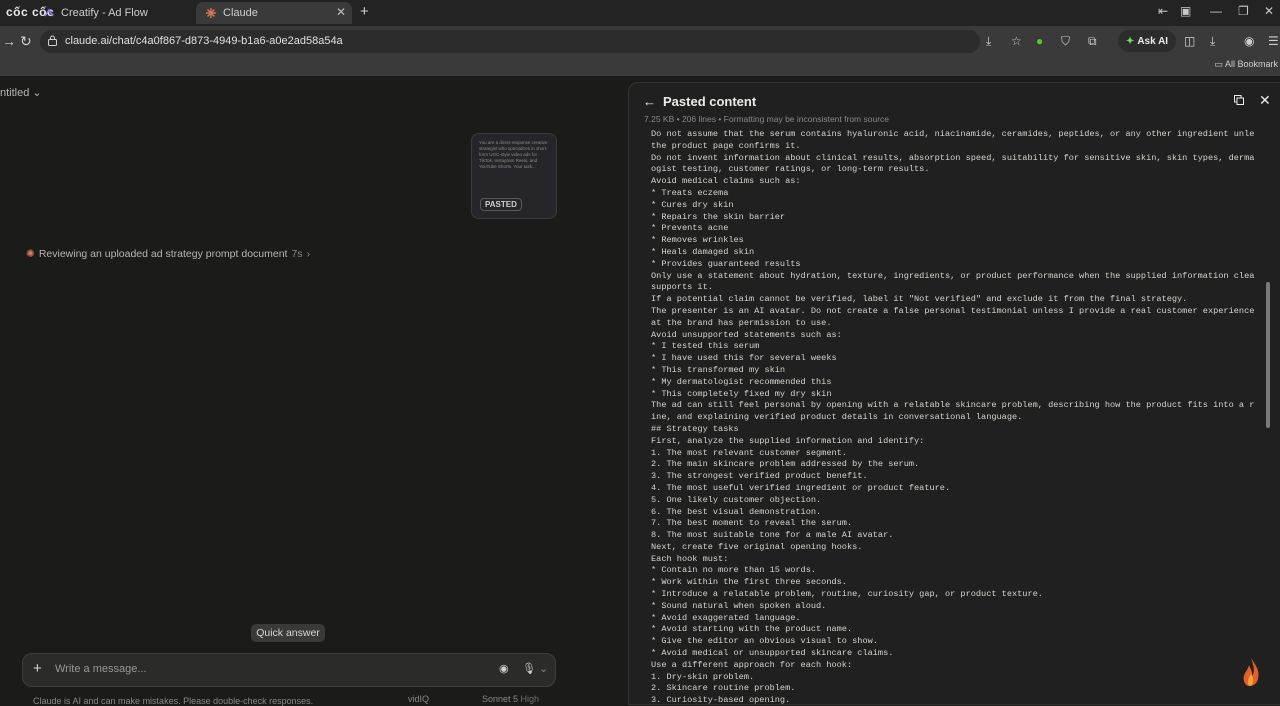  Describe the element at coordinates (1249, 41) in the screenshot. I see `profile-avatar-icon: ◉` at that location.